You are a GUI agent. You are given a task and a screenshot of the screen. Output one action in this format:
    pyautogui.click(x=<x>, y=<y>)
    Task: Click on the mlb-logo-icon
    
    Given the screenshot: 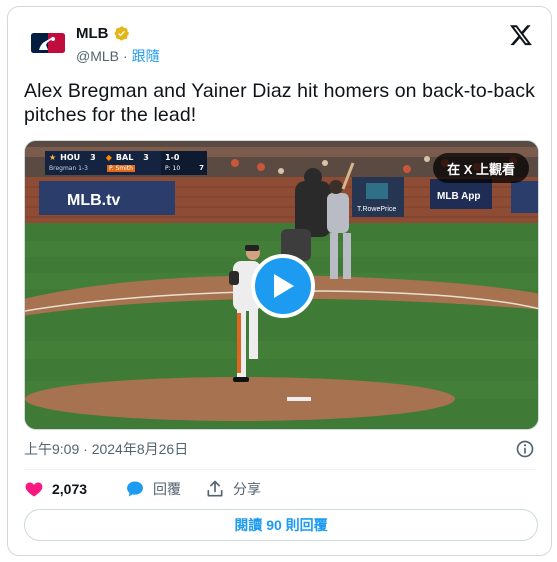 What is the action you would take?
    pyautogui.click(x=48, y=43)
    